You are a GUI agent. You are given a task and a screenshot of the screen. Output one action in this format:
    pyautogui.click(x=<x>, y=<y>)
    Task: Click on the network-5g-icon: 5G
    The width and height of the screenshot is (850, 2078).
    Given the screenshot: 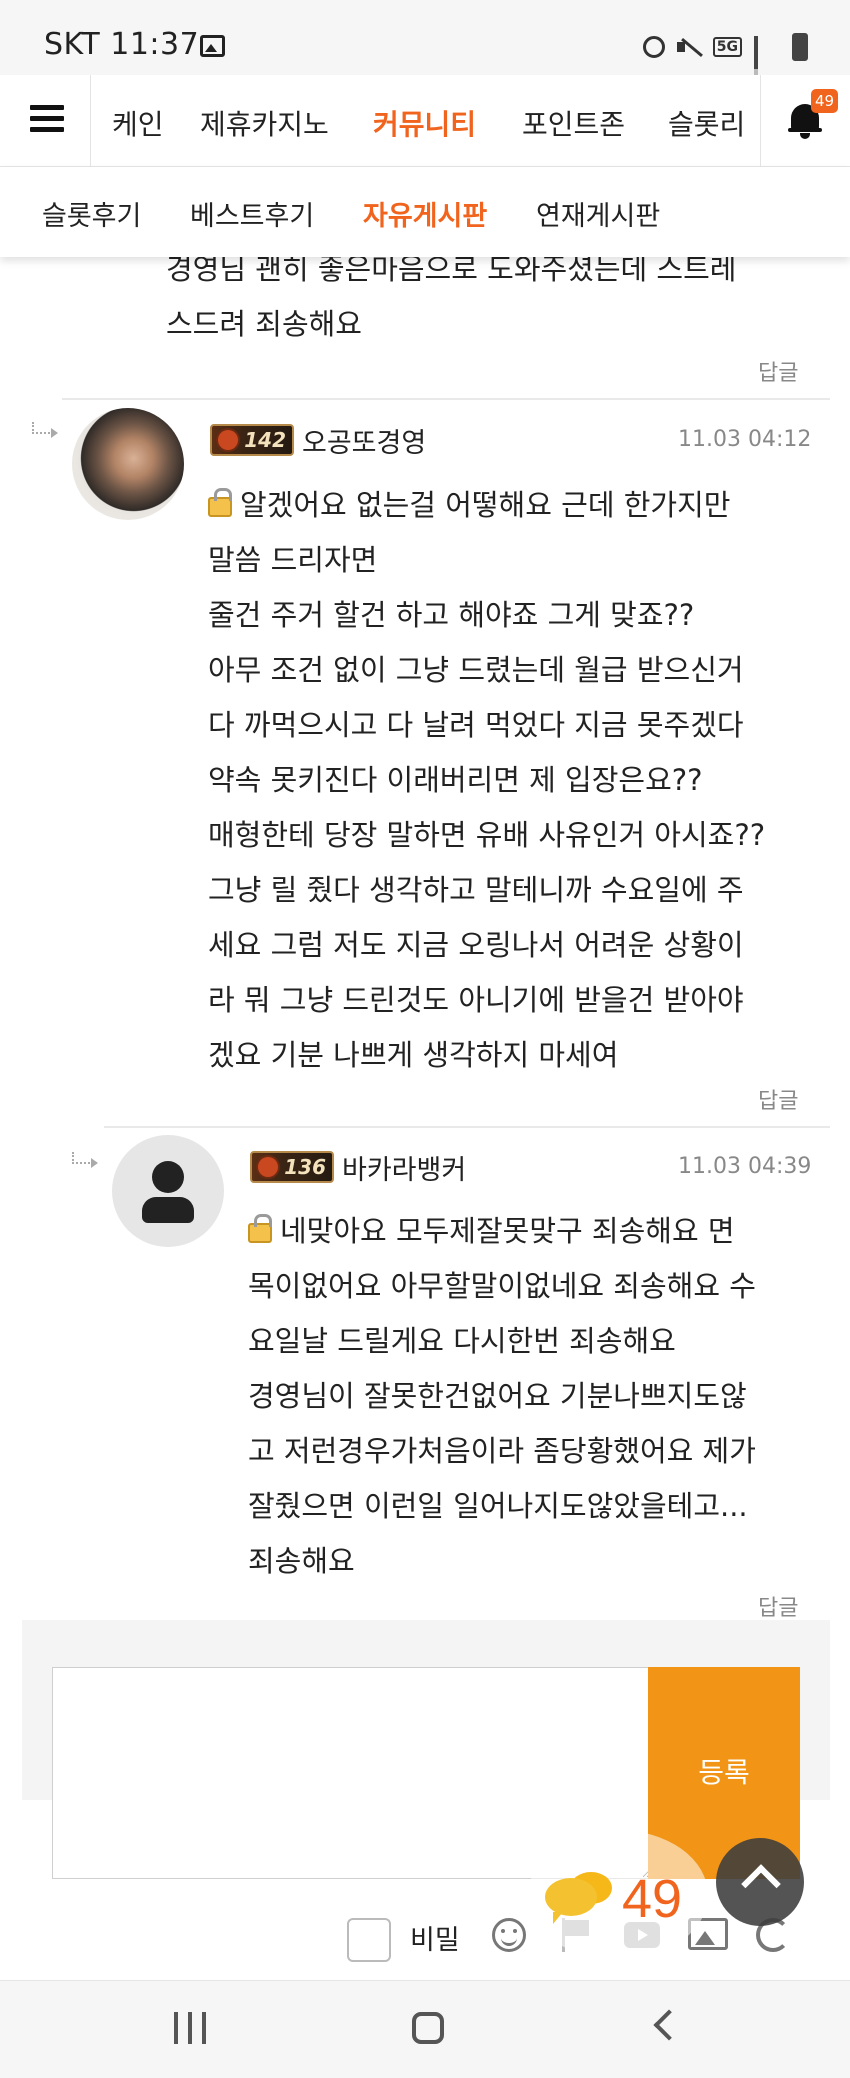 What is the action you would take?
    pyautogui.click(x=727, y=47)
    